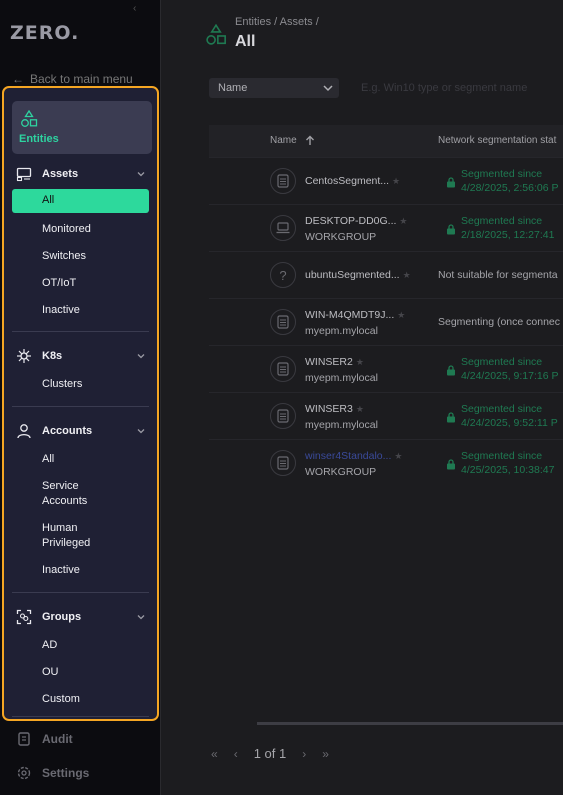 Image resolution: width=563 pixels, height=795 pixels. I want to click on accounts-item-all: All, so click(48, 459).